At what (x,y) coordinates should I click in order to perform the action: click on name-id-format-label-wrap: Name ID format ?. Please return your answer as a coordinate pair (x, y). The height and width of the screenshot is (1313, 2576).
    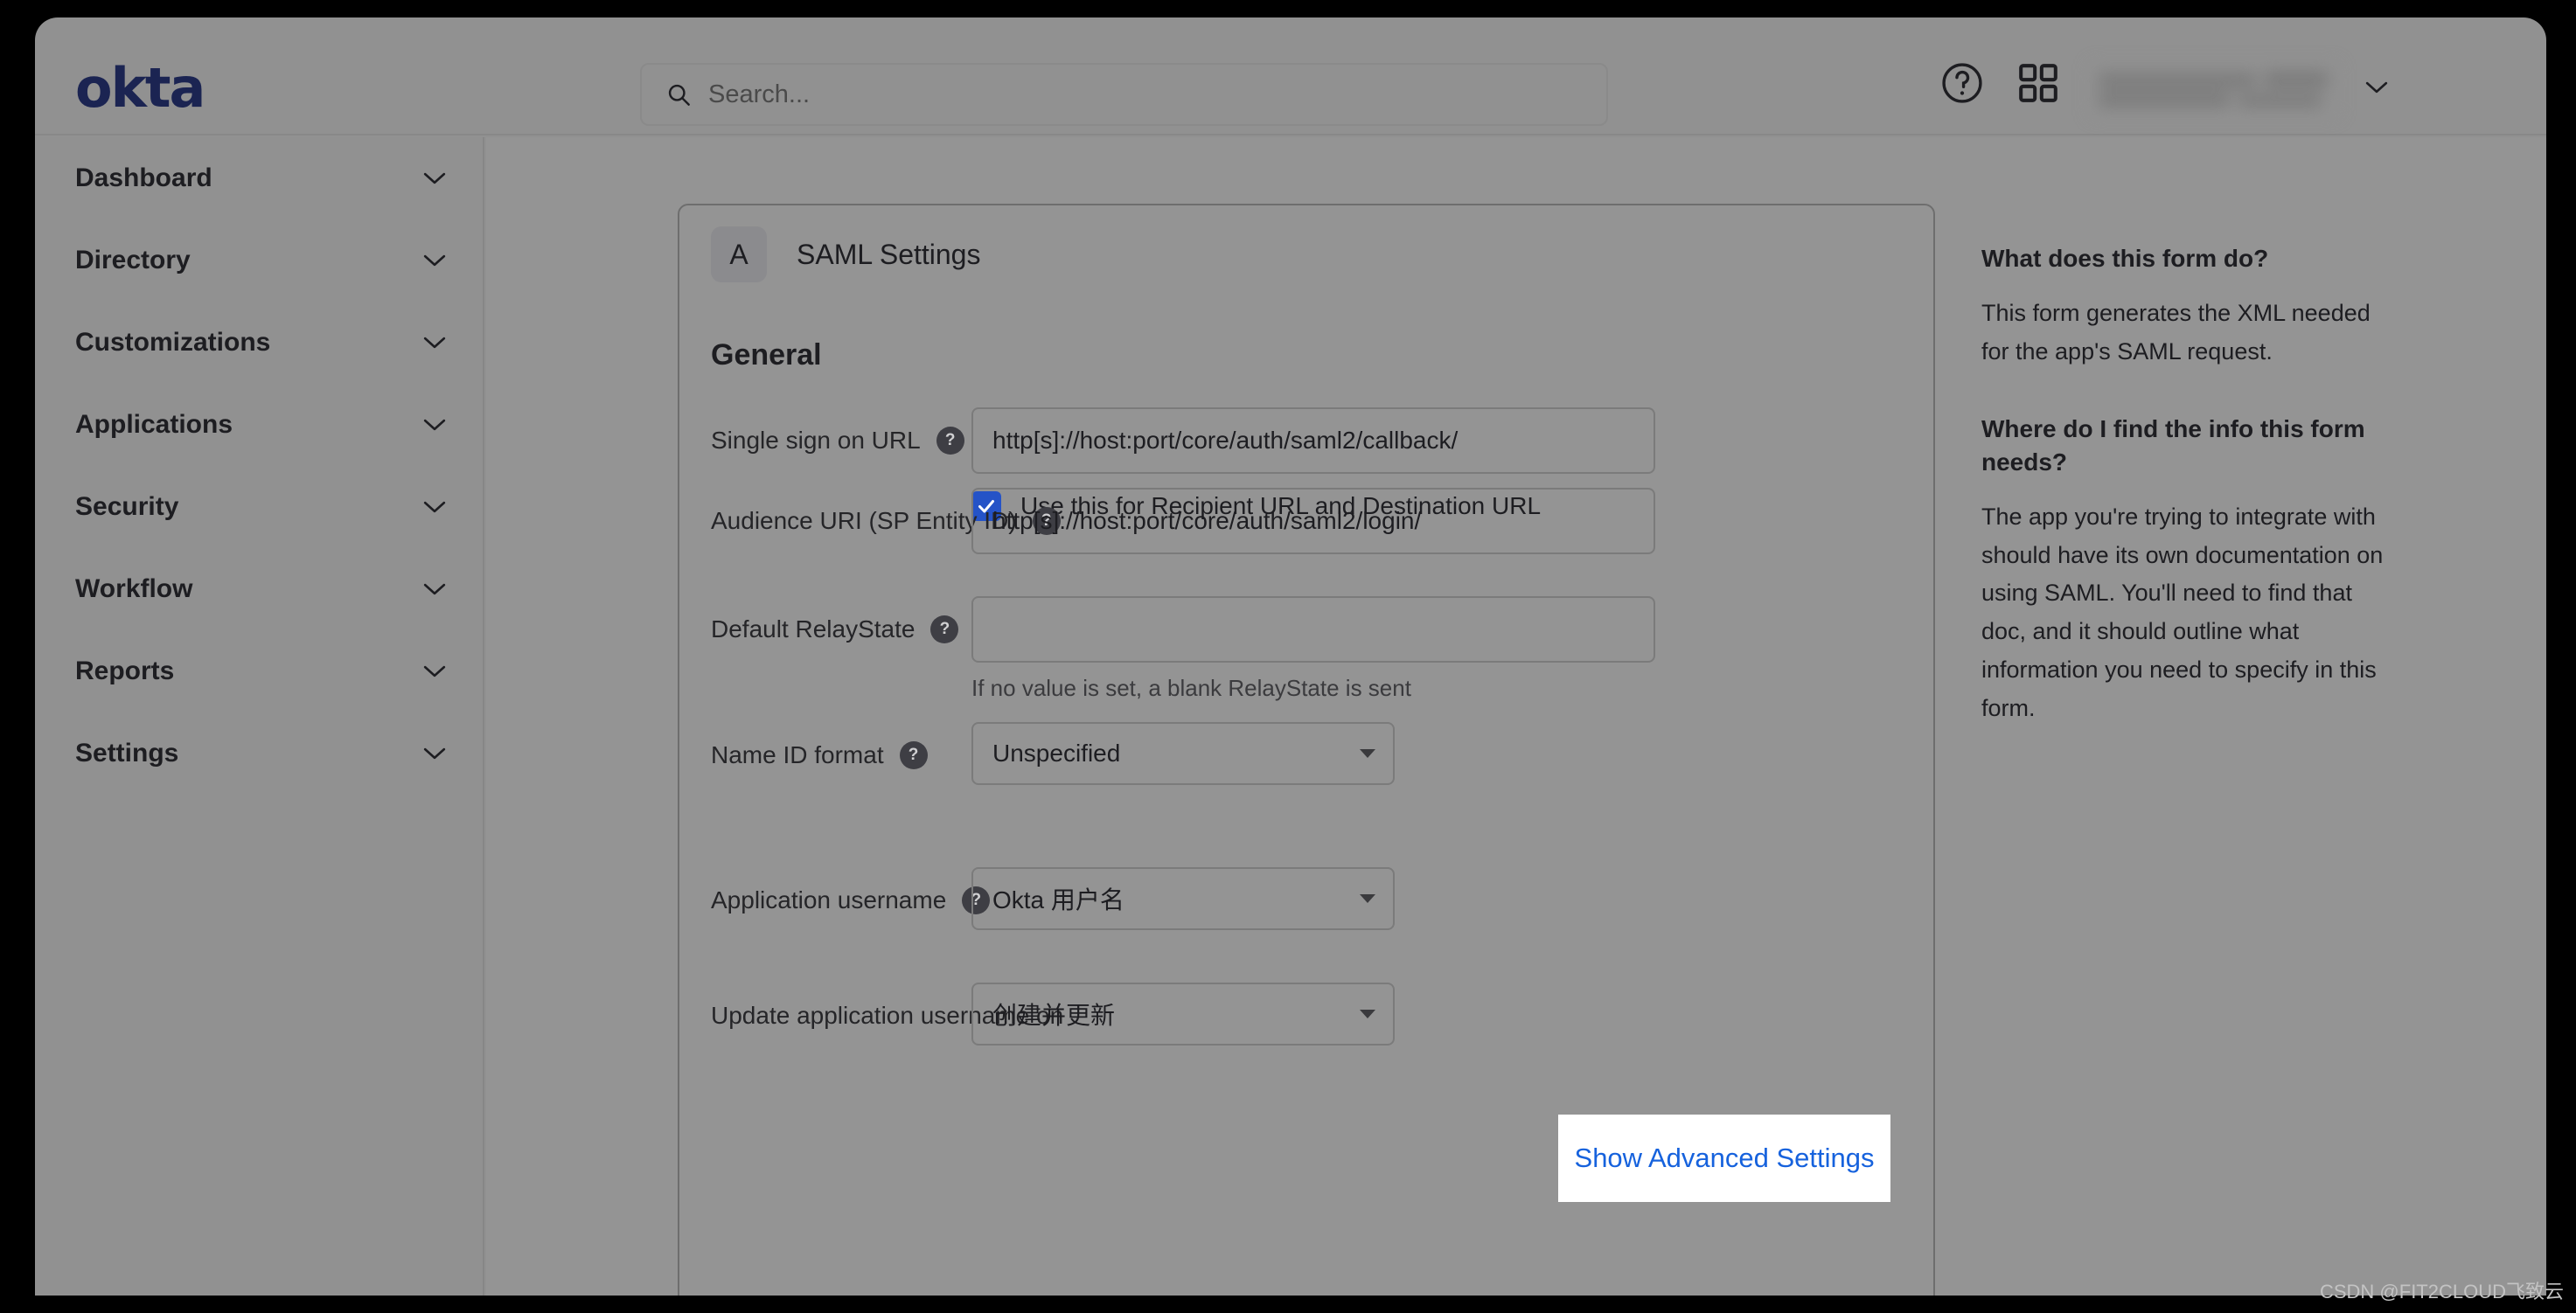
    Looking at the image, I should click on (819, 755).